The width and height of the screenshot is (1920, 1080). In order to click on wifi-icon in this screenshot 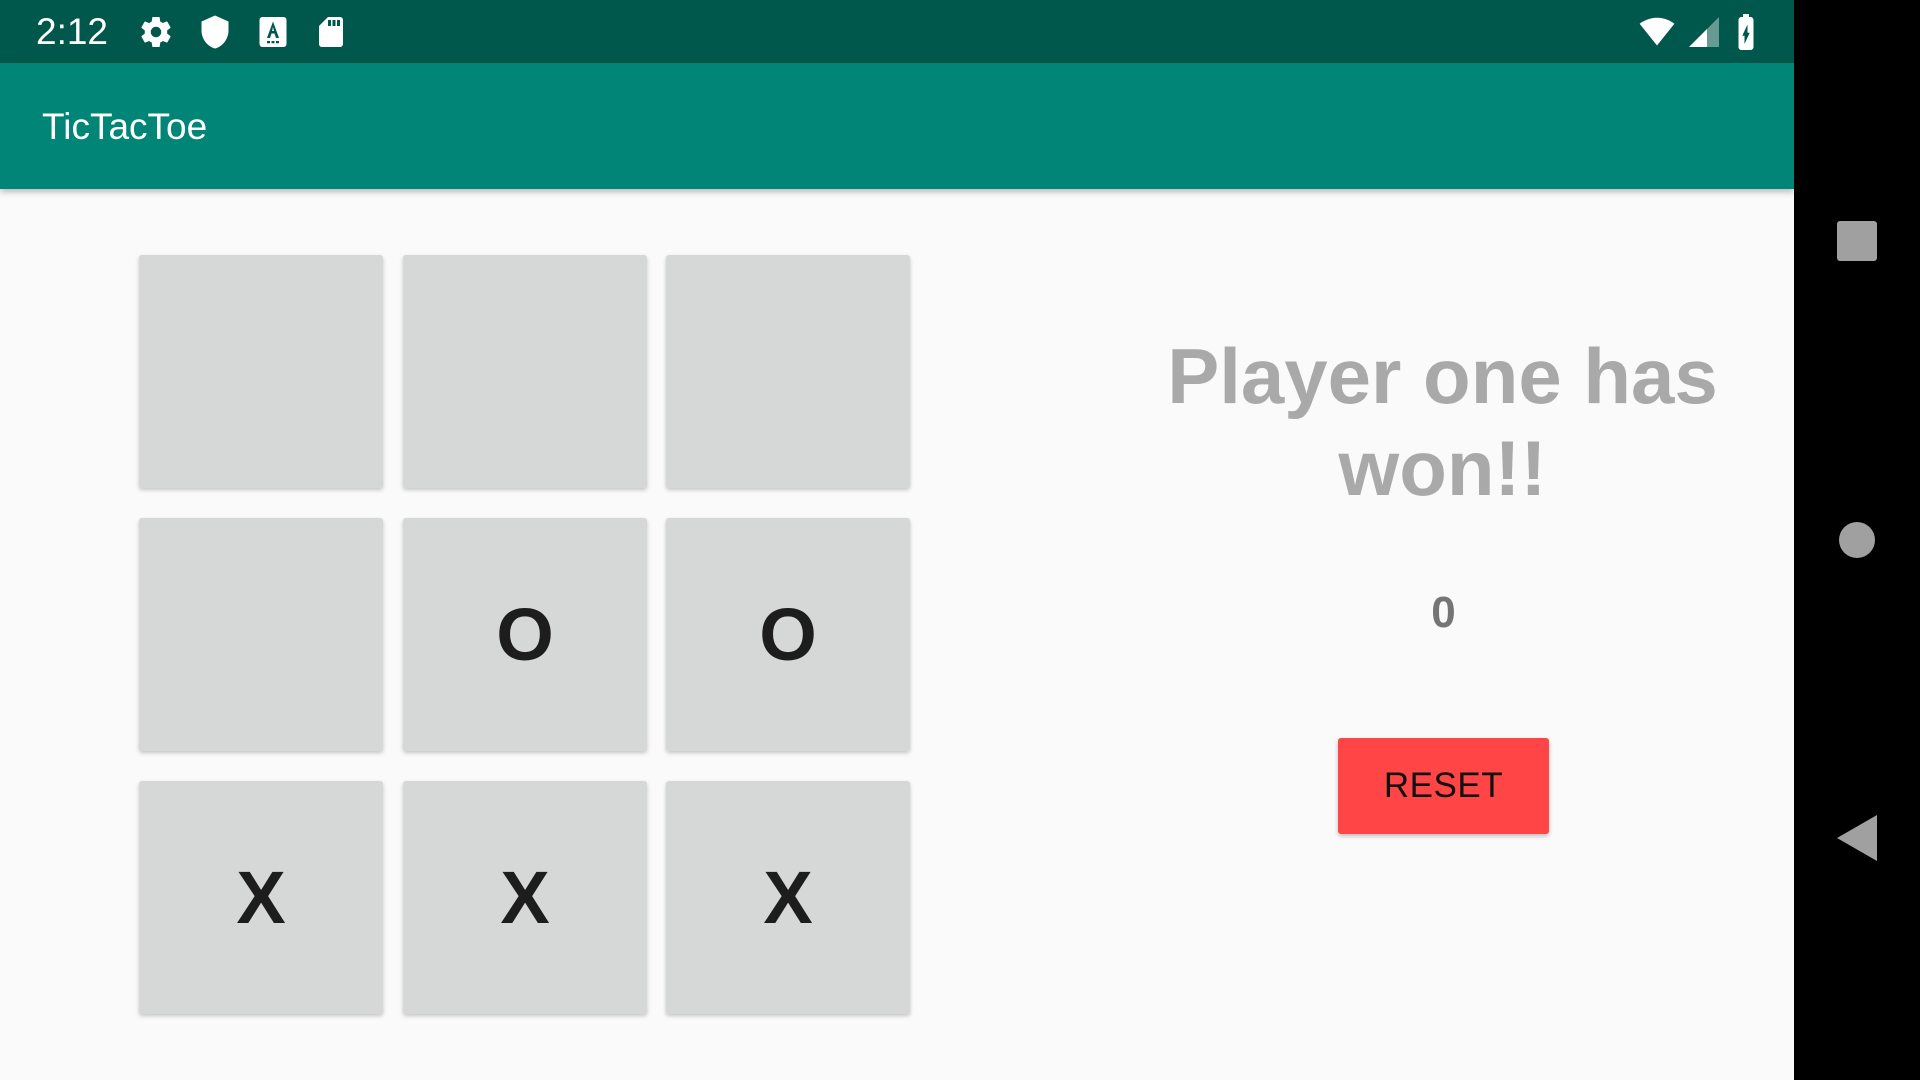, I will do `click(1657, 32)`.